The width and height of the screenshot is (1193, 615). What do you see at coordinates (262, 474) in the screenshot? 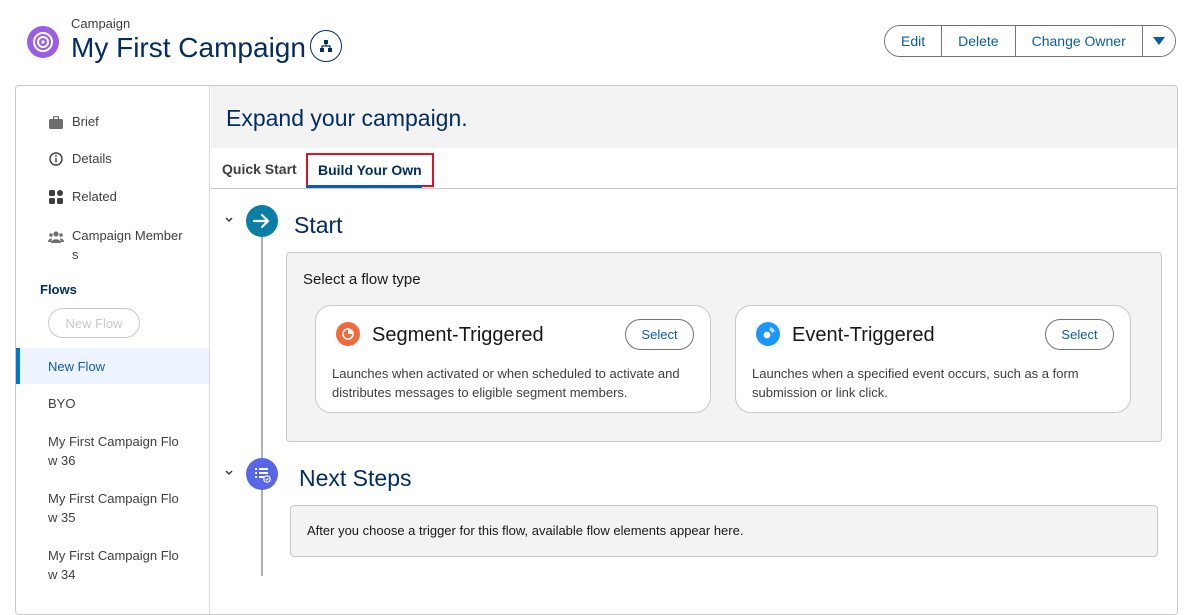
I see `next-steps-list-icon` at bounding box center [262, 474].